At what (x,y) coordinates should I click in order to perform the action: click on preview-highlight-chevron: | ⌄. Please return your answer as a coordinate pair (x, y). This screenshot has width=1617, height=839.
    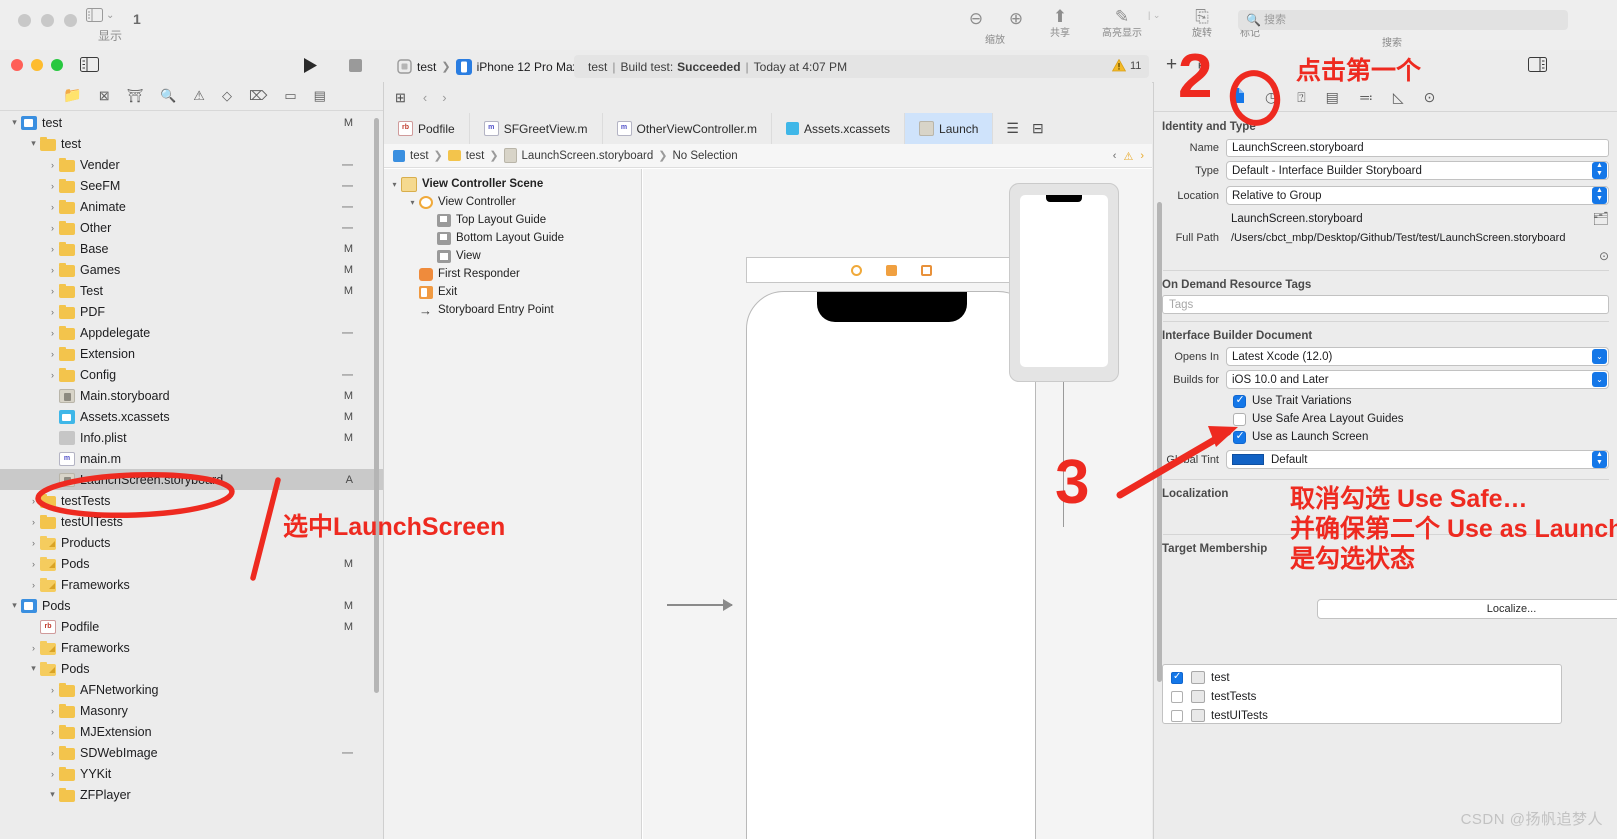
    Looking at the image, I should click on (1154, 15).